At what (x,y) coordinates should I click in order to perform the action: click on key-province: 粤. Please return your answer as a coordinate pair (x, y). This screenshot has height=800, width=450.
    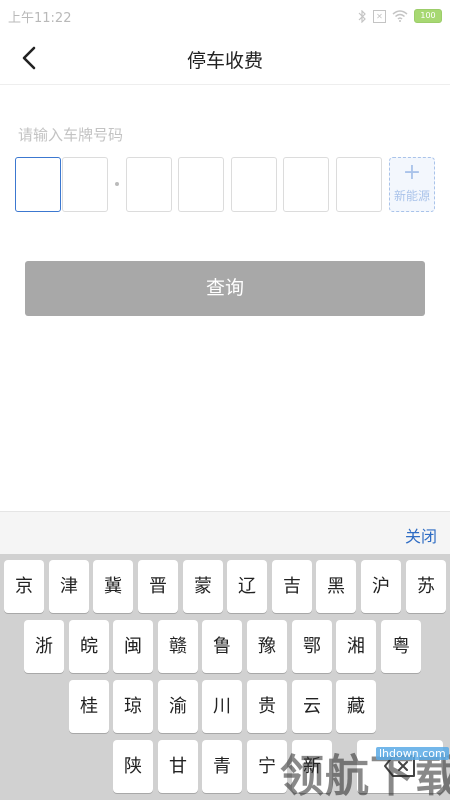
    Looking at the image, I should click on (401, 646).